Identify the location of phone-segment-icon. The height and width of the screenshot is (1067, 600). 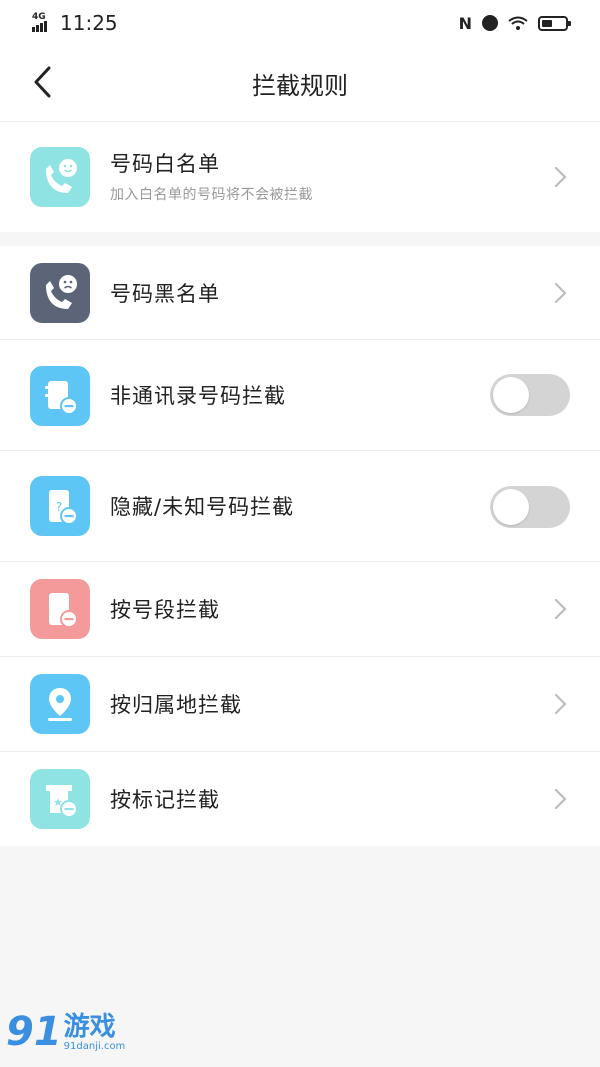
(60, 609).